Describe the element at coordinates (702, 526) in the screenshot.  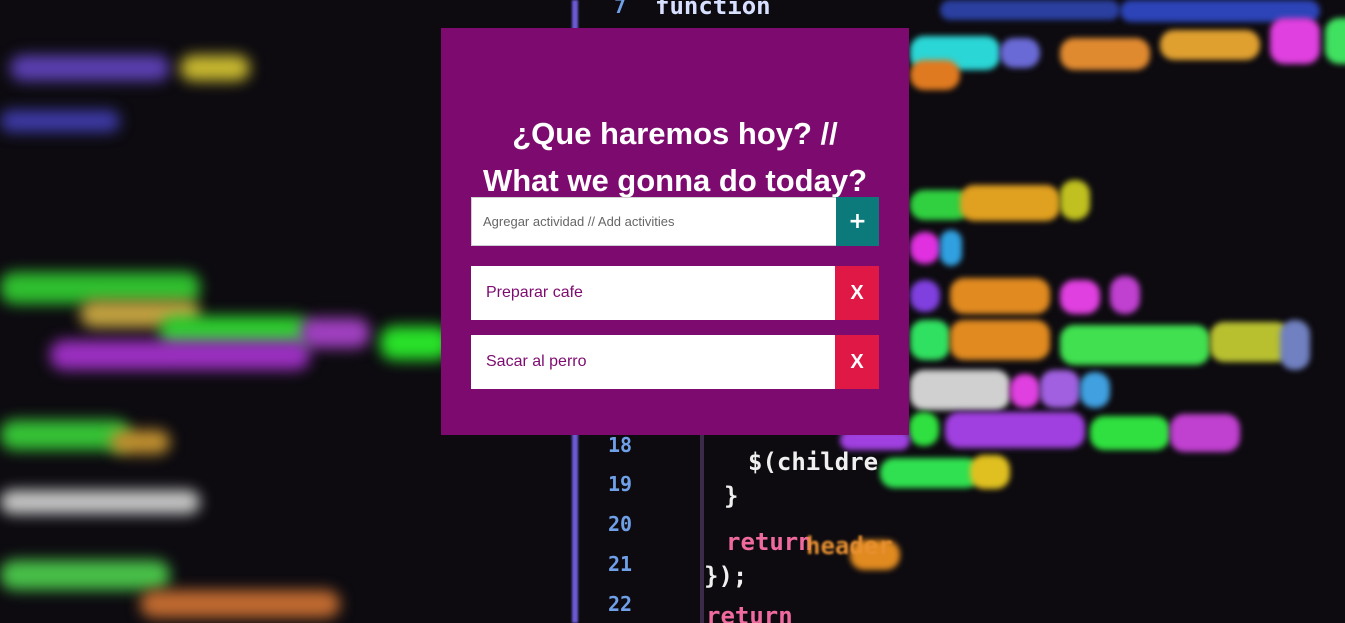
I see `editor-indent-line` at that location.